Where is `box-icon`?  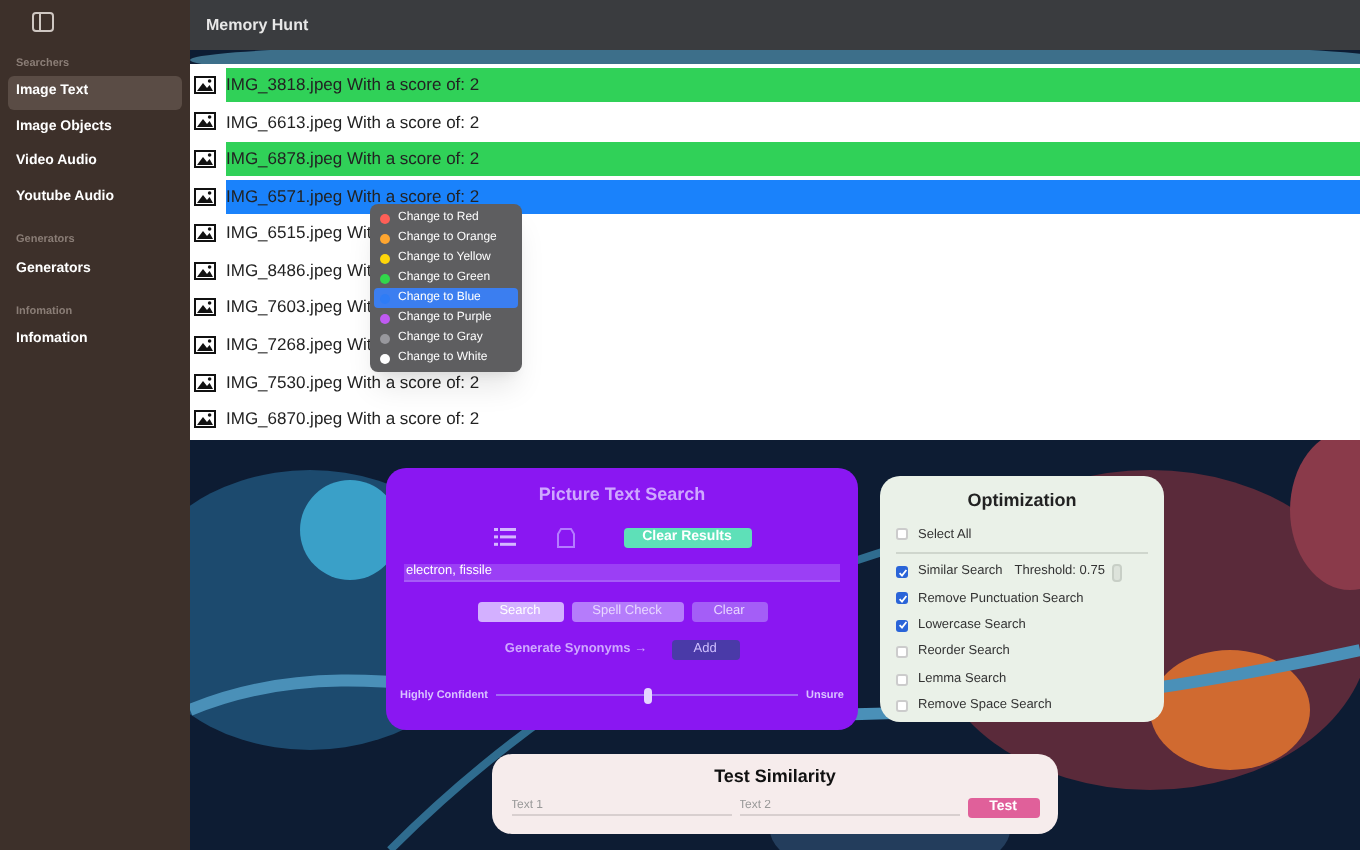 box-icon is located at coordinates (565, 537).